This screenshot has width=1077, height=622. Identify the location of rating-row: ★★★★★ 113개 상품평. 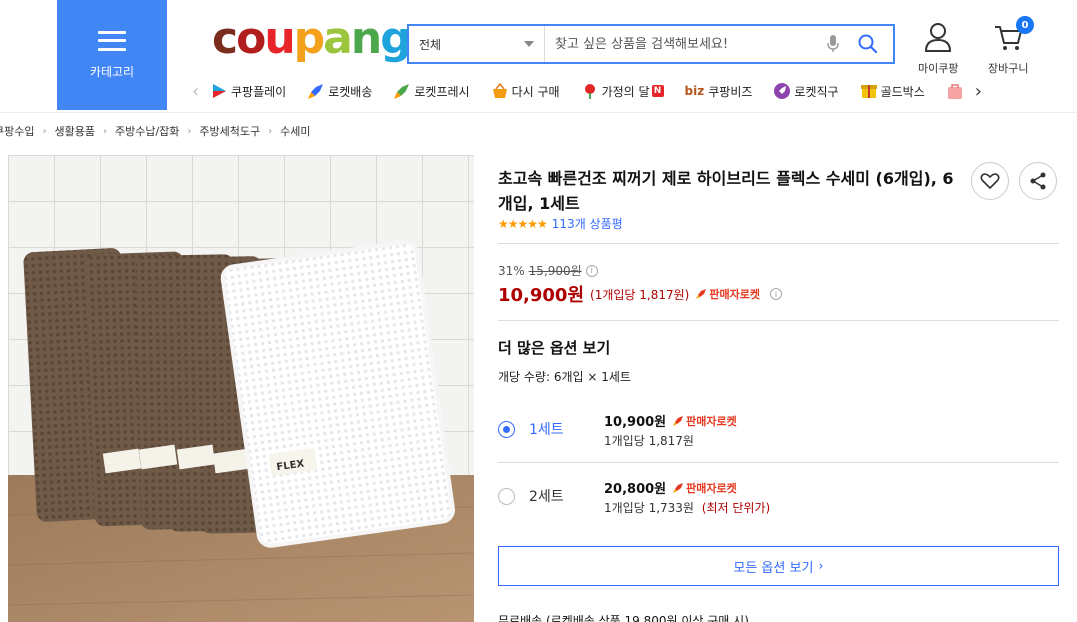
(560, 223).